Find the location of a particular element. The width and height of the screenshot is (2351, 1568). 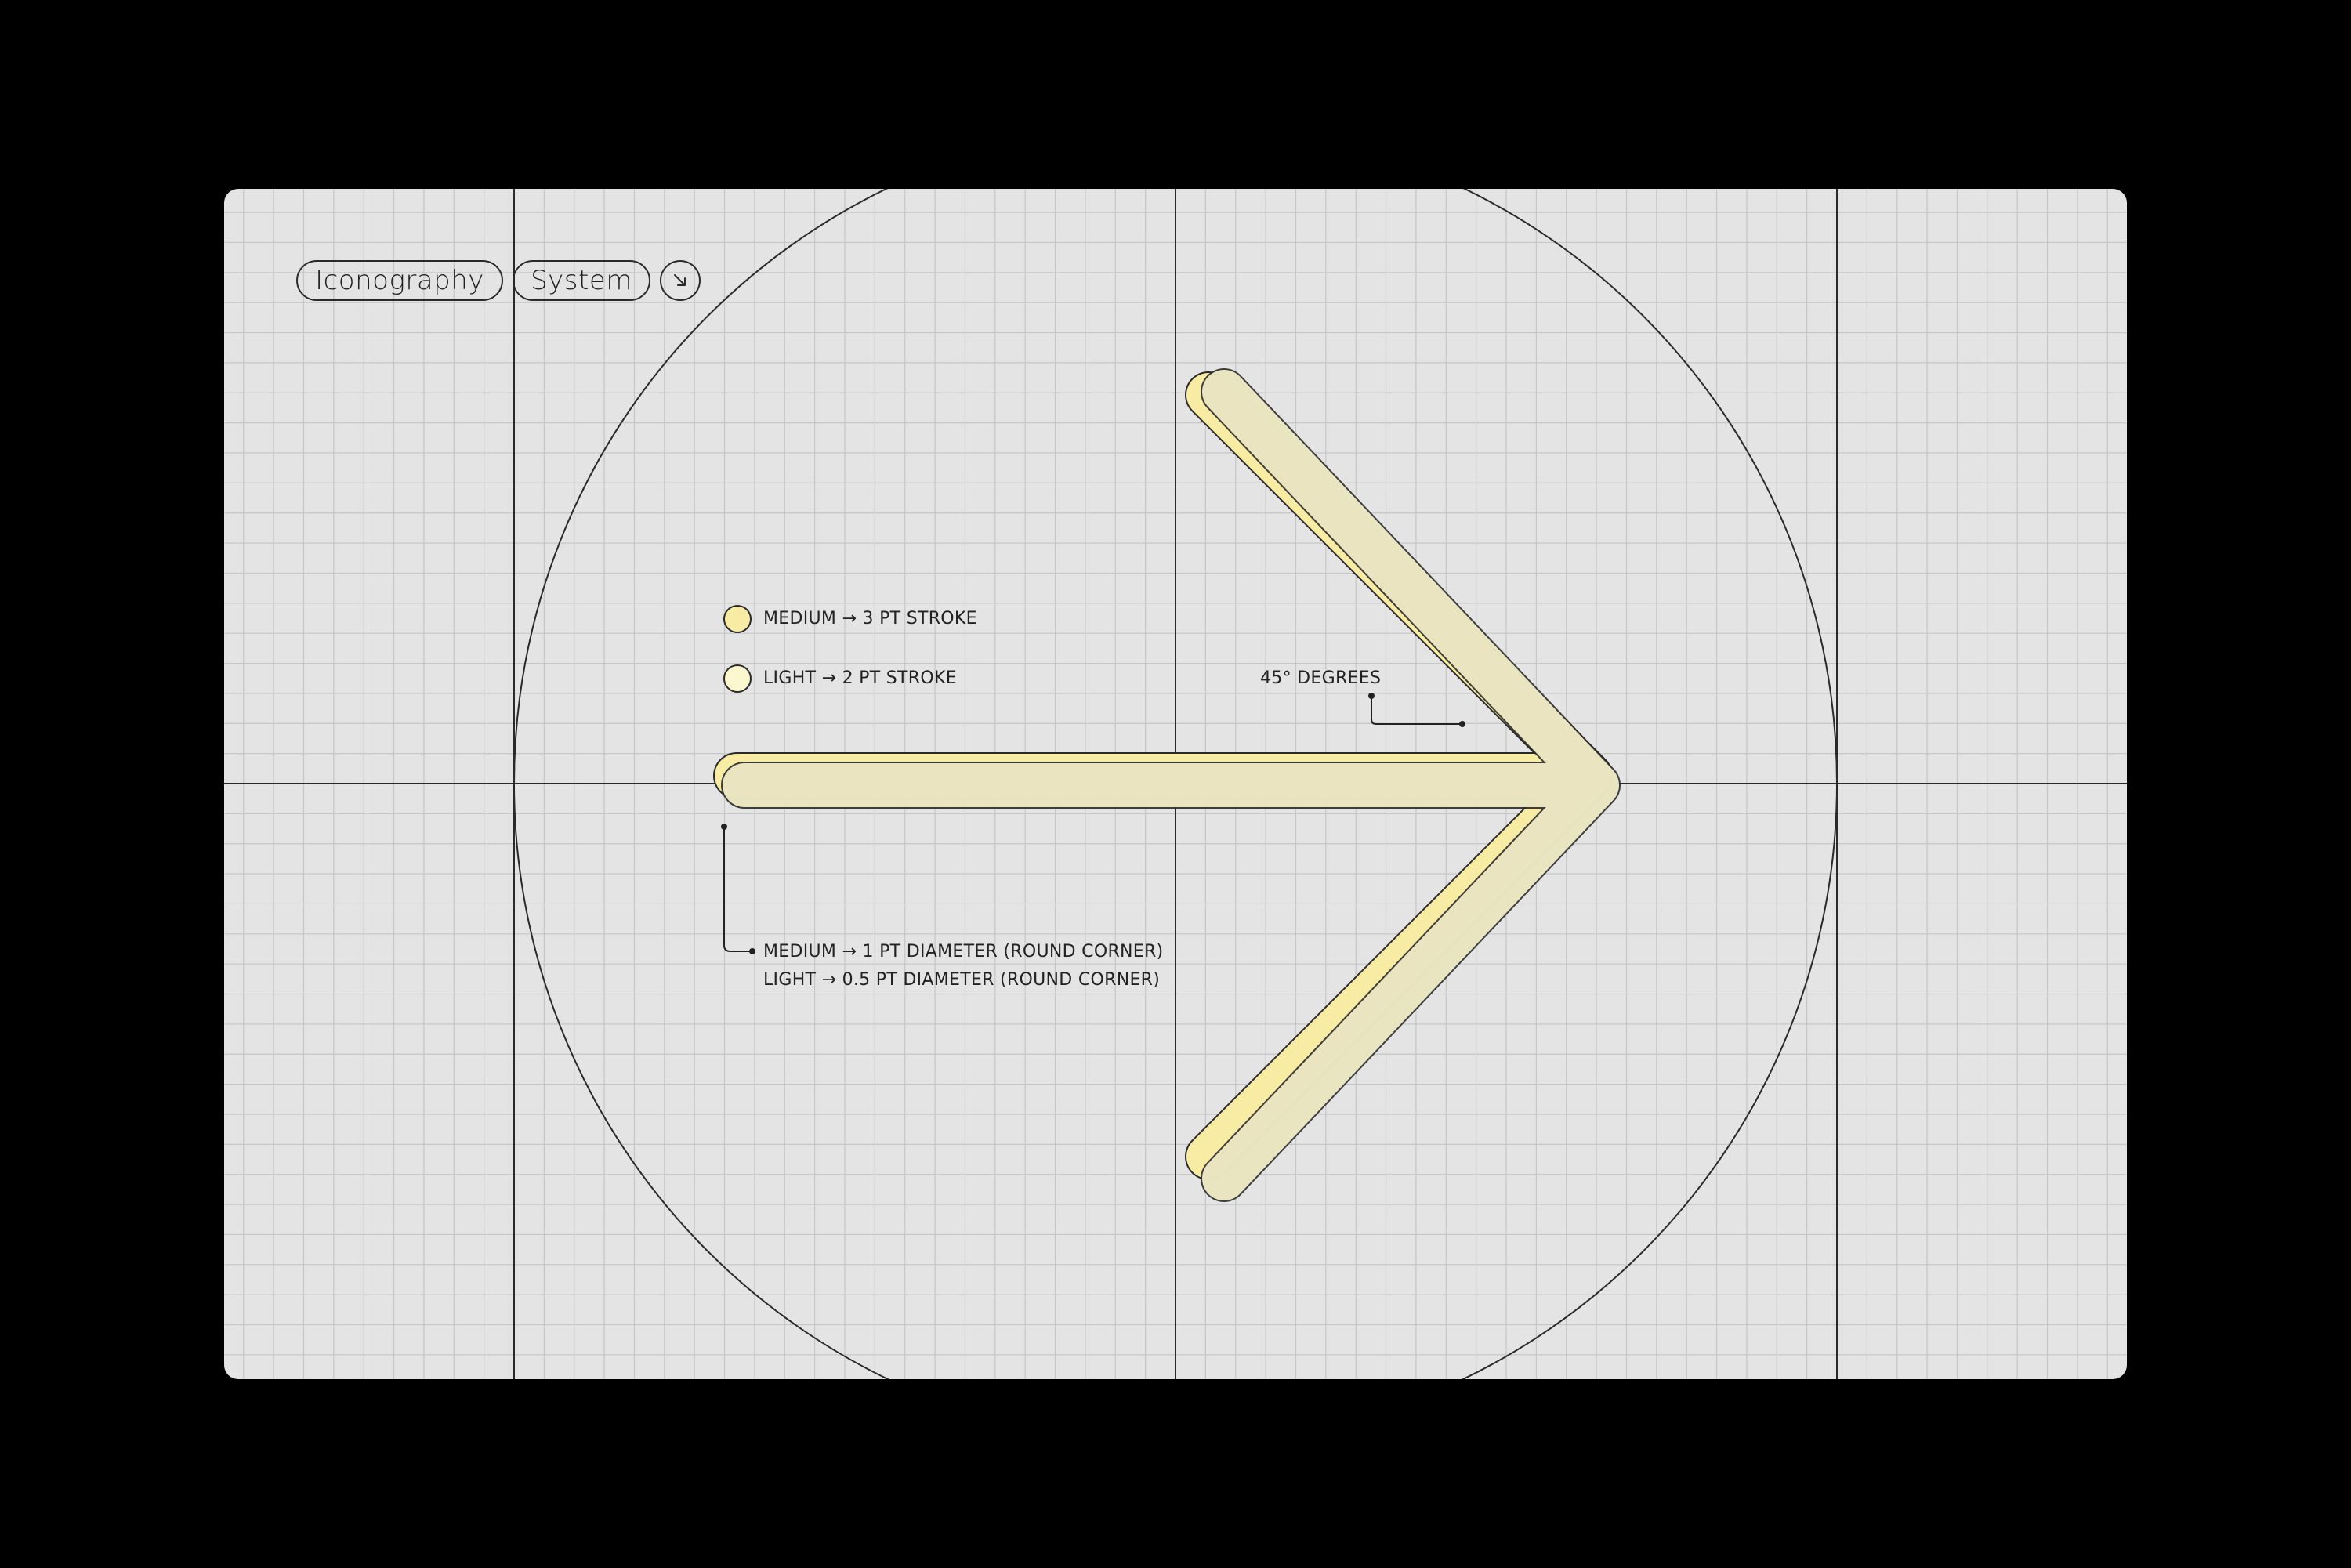

iconography-pill-label: Iconography is located at coordinates (399, 280).